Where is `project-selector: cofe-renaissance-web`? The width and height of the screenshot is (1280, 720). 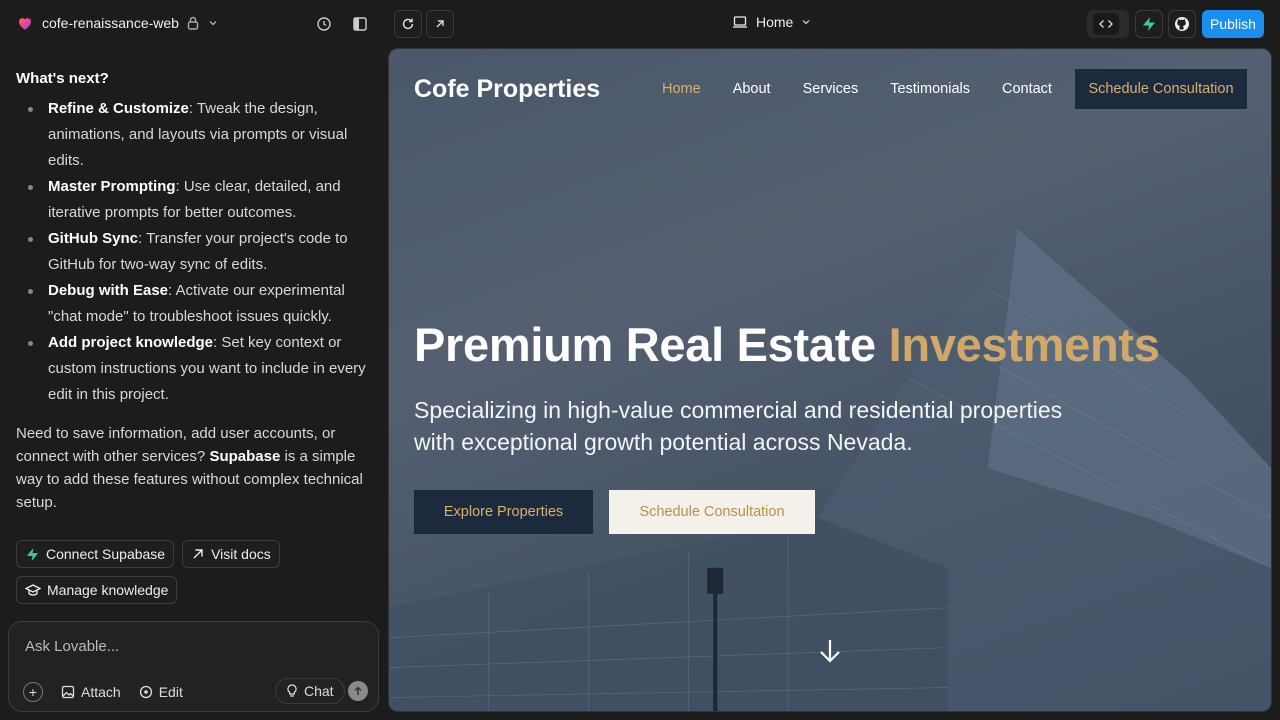 project-selector: cofe-renaissance-web is located at coordinates (117, 23).